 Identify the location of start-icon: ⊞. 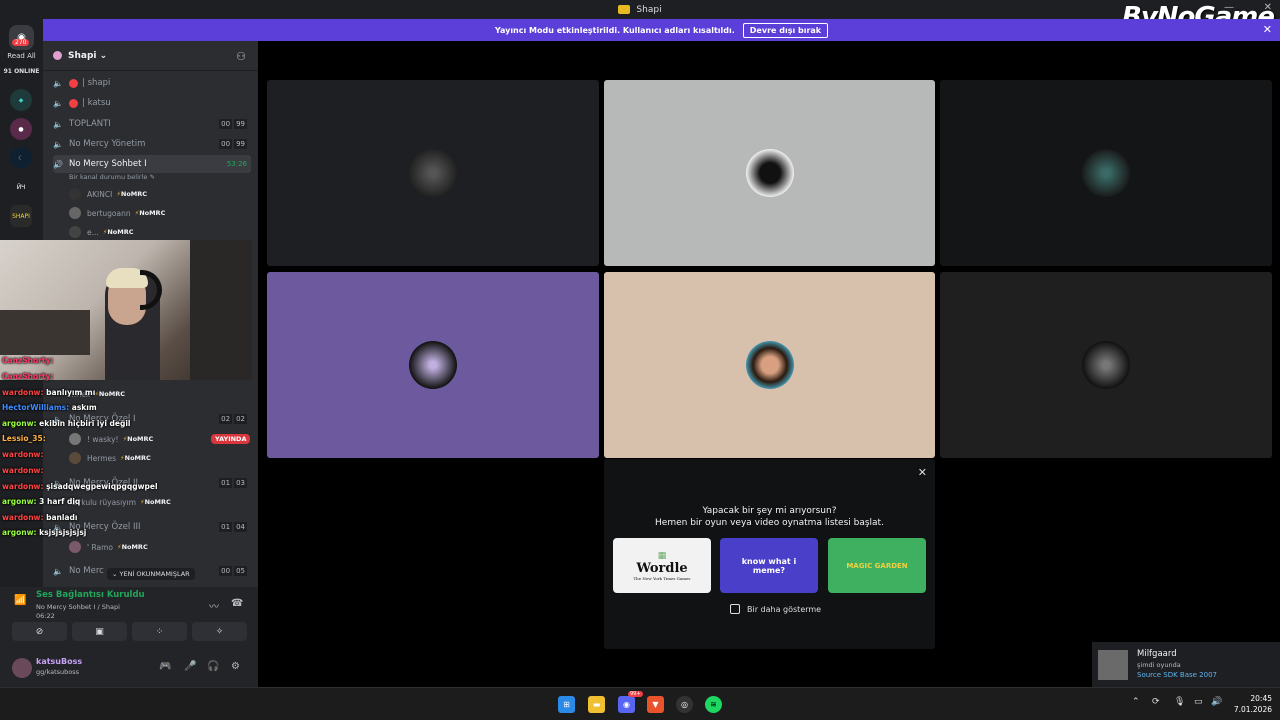
(566, 704).